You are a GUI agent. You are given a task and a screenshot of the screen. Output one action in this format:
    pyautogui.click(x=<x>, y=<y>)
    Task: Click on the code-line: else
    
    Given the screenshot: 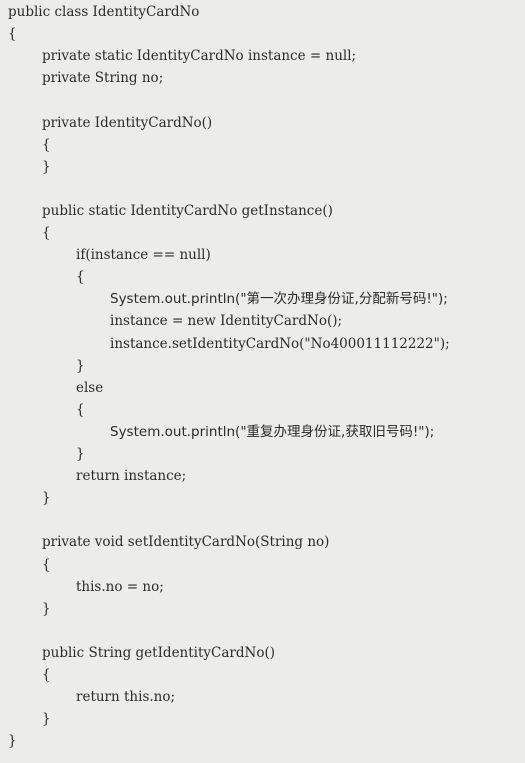 What is the action you would take?
    pyautogui.click(x=90, y=387)
    